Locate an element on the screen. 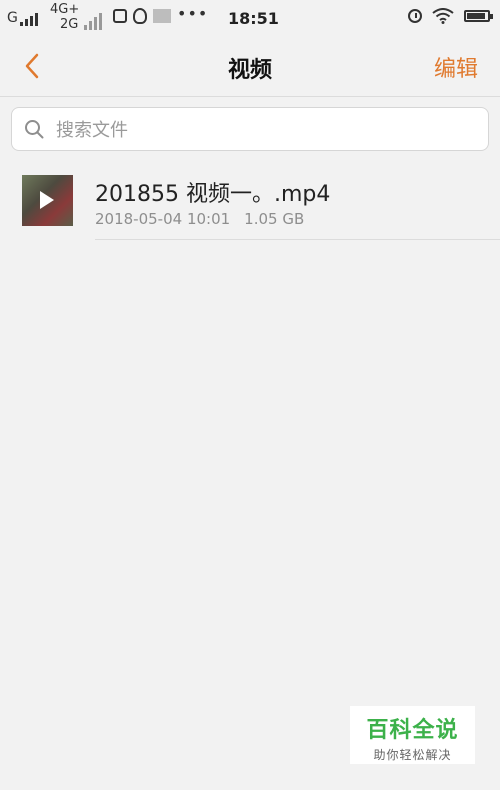 This screenshot has height=790, width=500. blurred-notification-icon is located at coordinates (162, 16).